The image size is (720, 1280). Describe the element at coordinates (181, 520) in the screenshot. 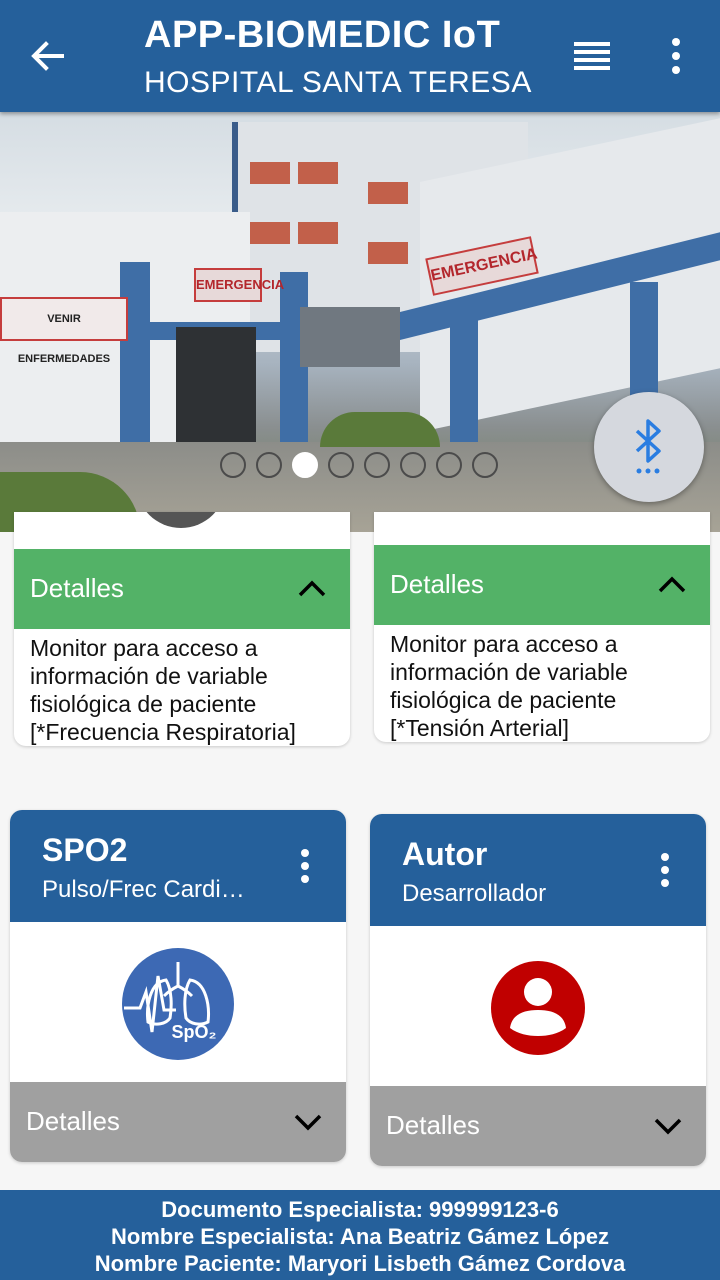

I see `card-icon-partial` at that location.